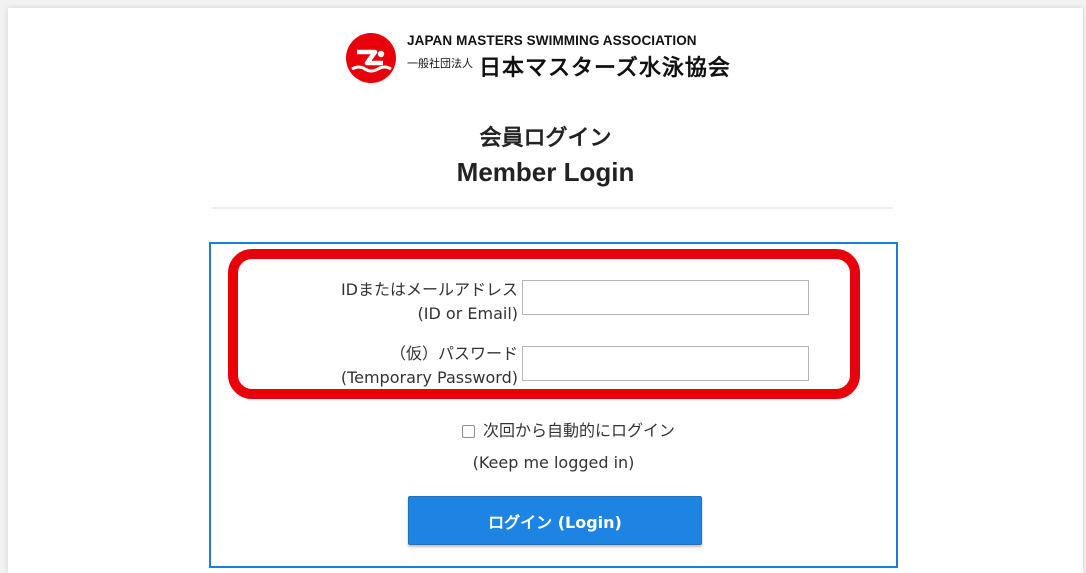 This screenshot has height=573, width=1086. I want to click on title-divider, so click(552, 208).